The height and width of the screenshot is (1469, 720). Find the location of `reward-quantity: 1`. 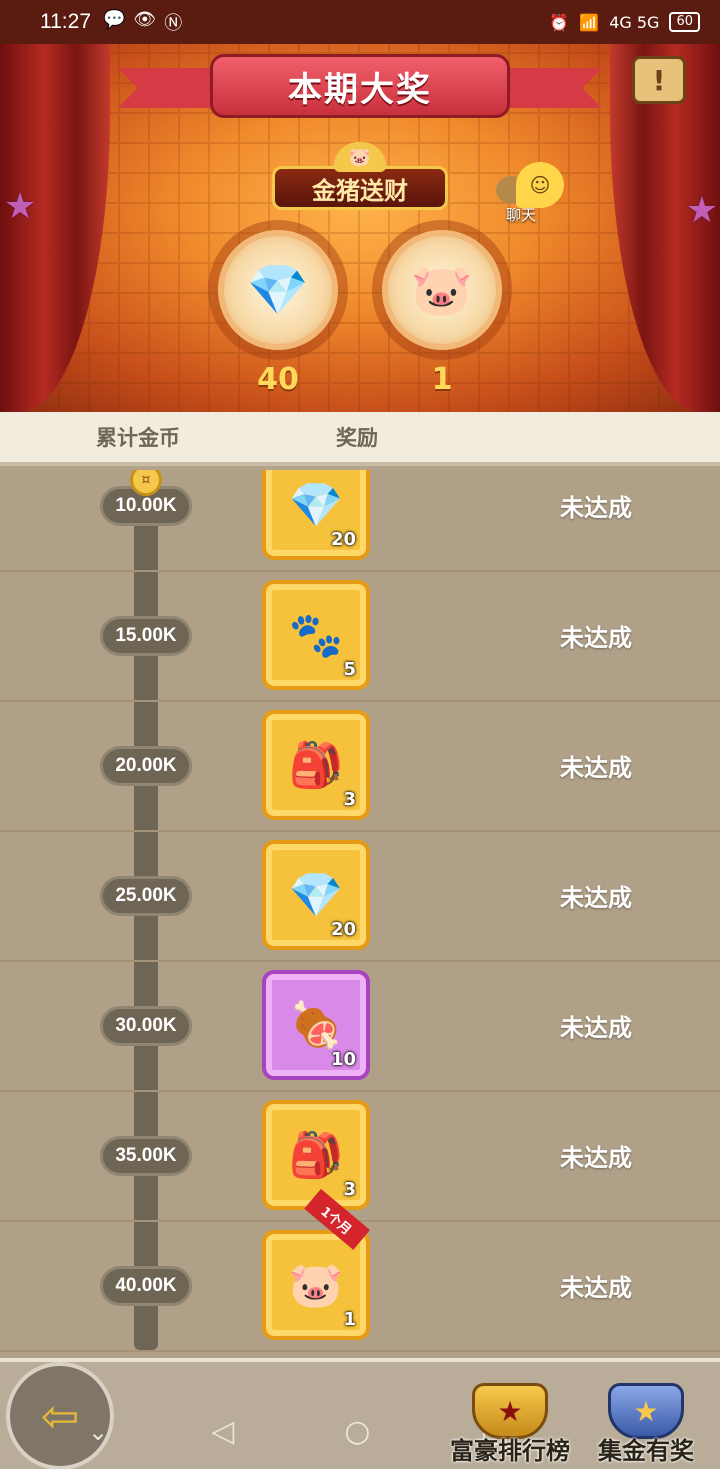

reward-quantity: 1 is located at coordinates (349, 1319).